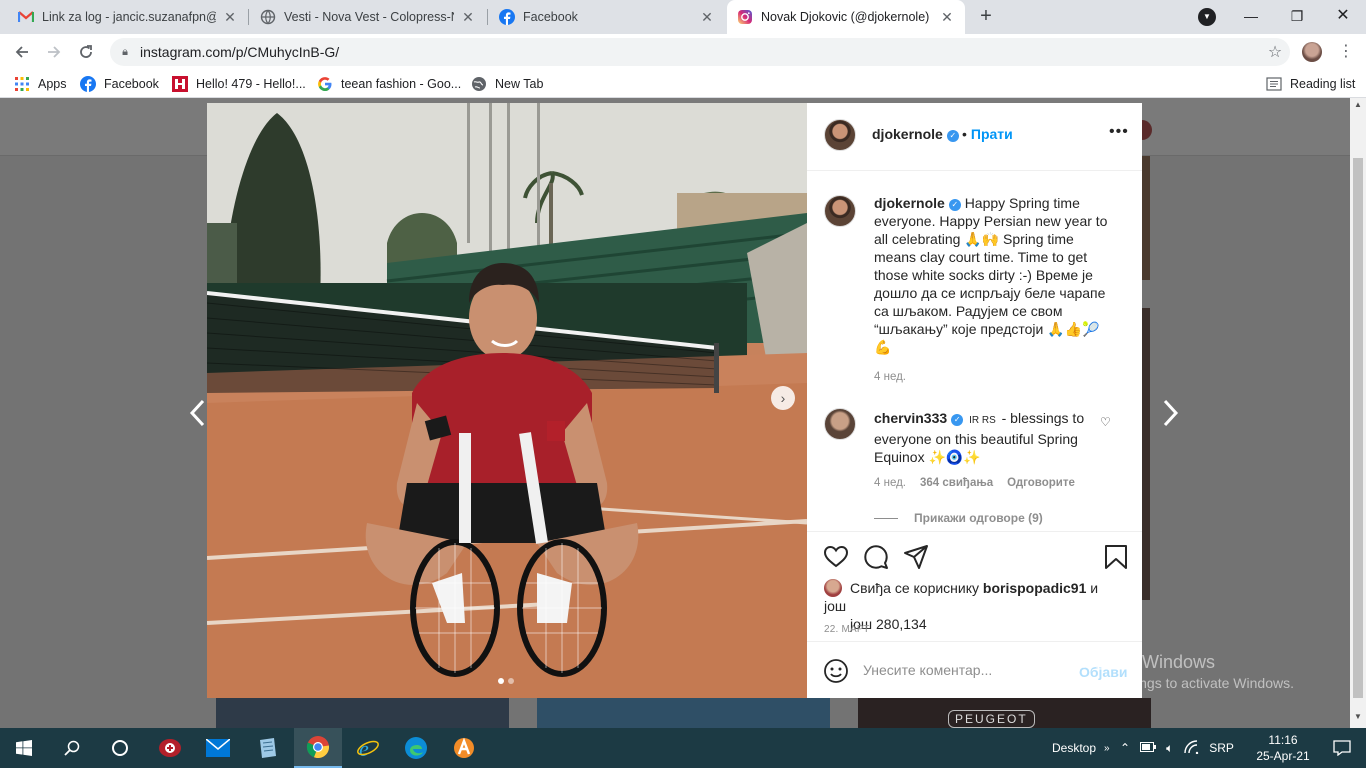  I want to click on restore-button: ❐, so click(1297, 16).